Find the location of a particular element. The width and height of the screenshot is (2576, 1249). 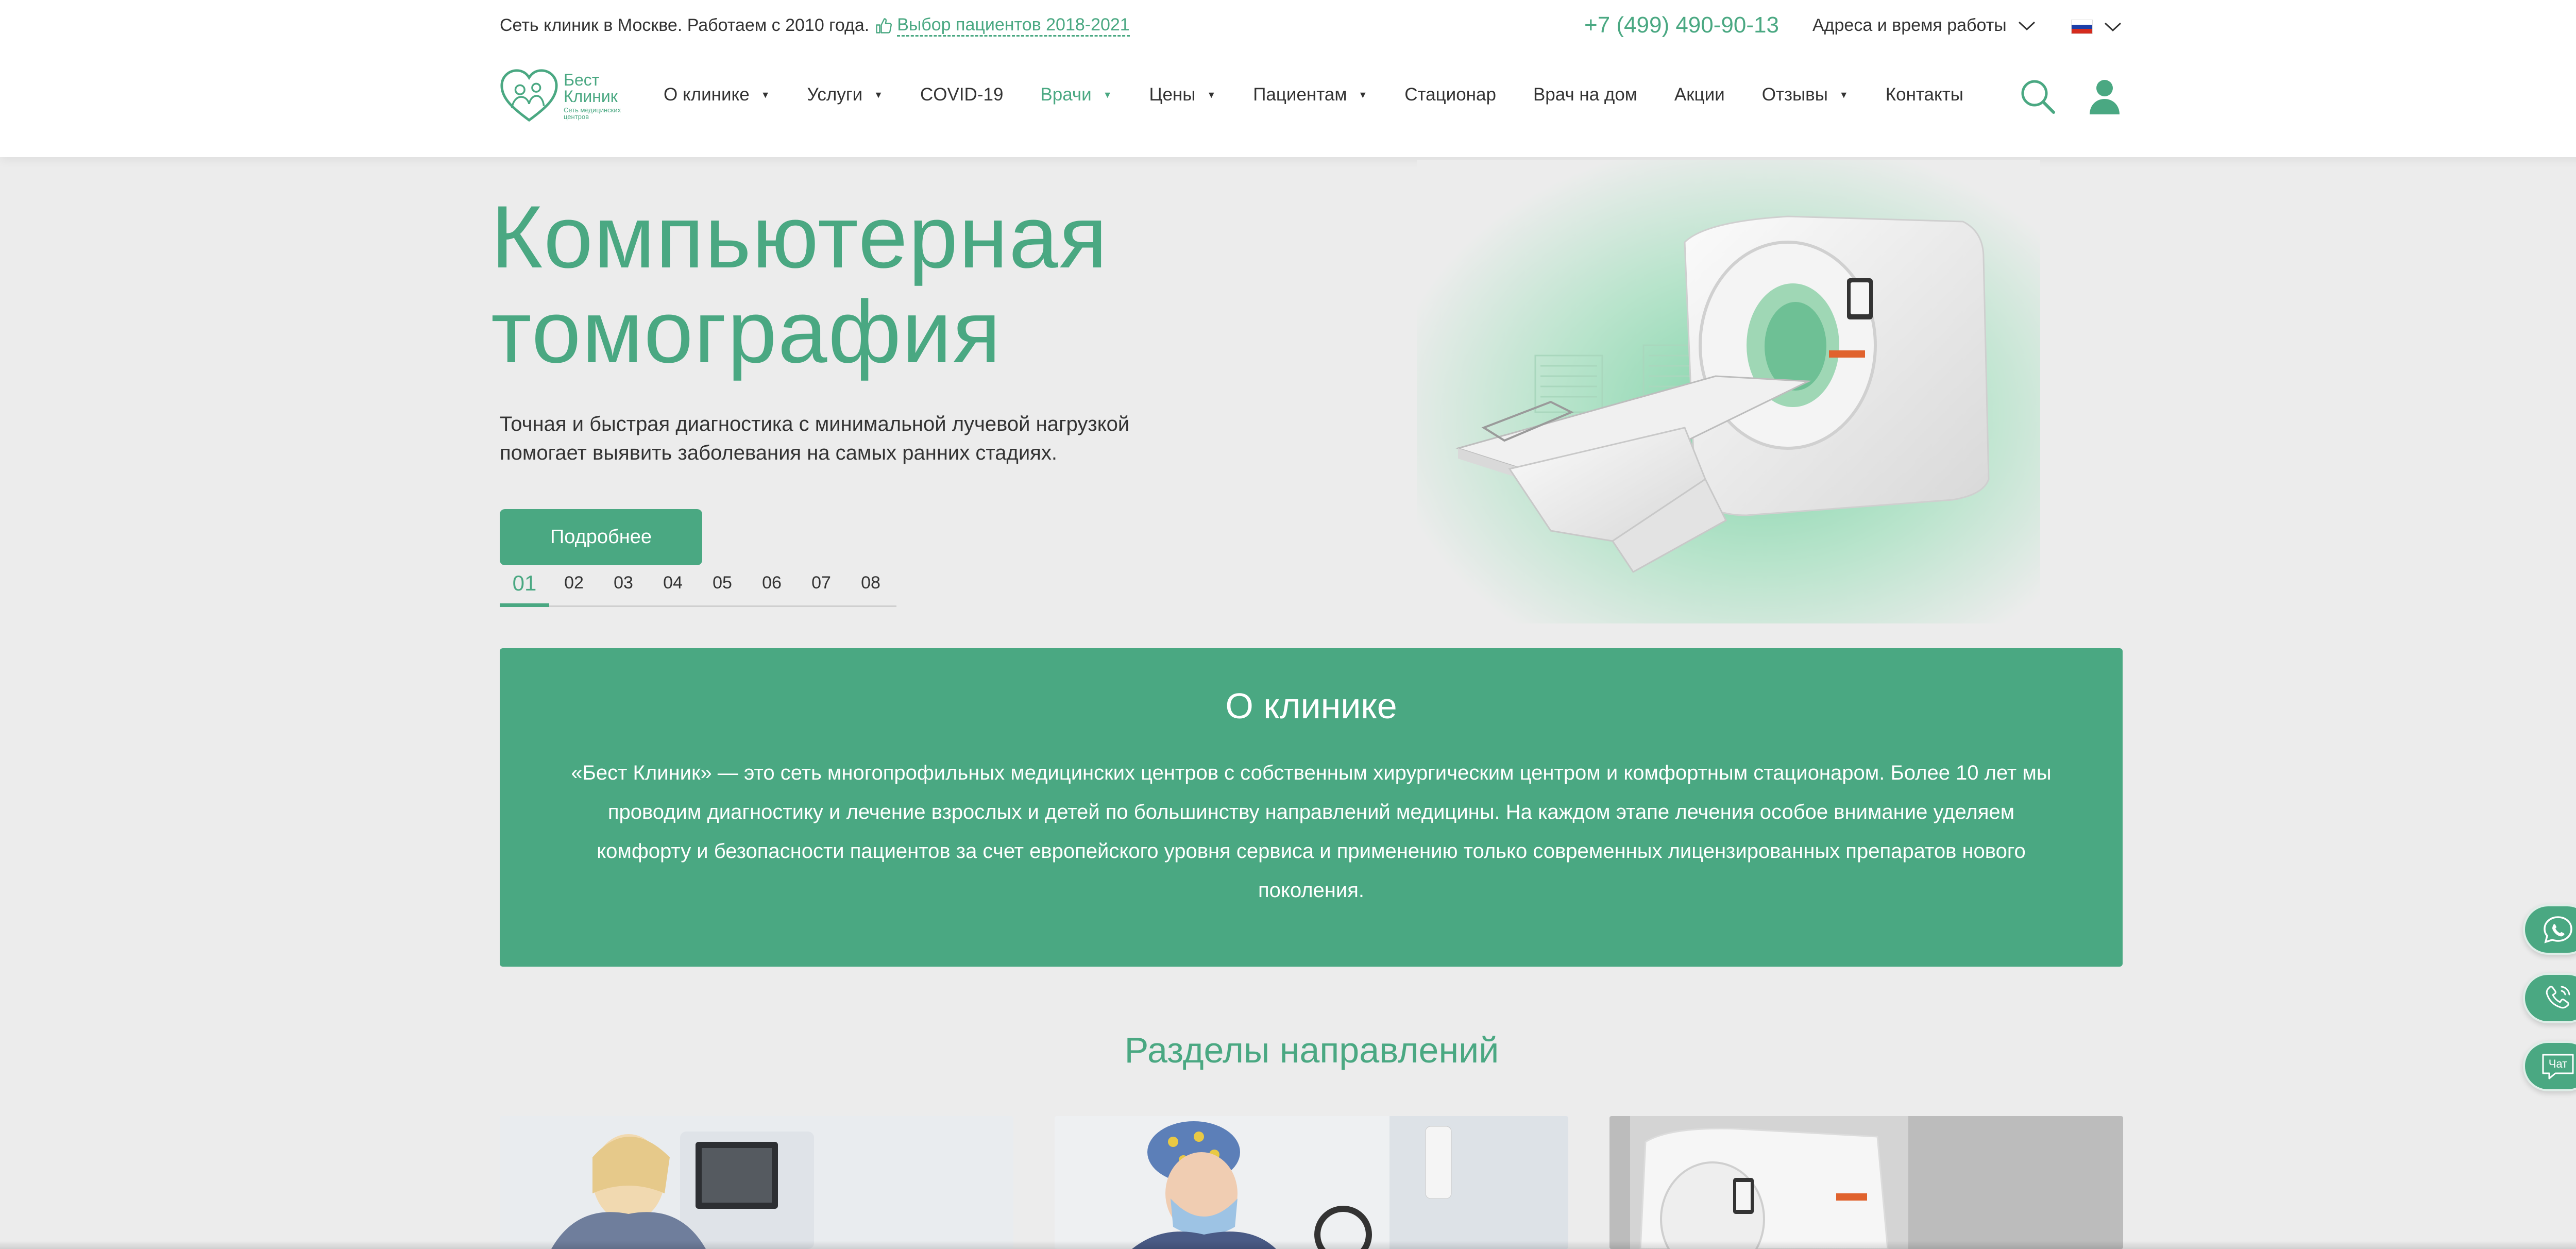

nav-item-hospital: Стационар is located at coordinates (1450, 95).